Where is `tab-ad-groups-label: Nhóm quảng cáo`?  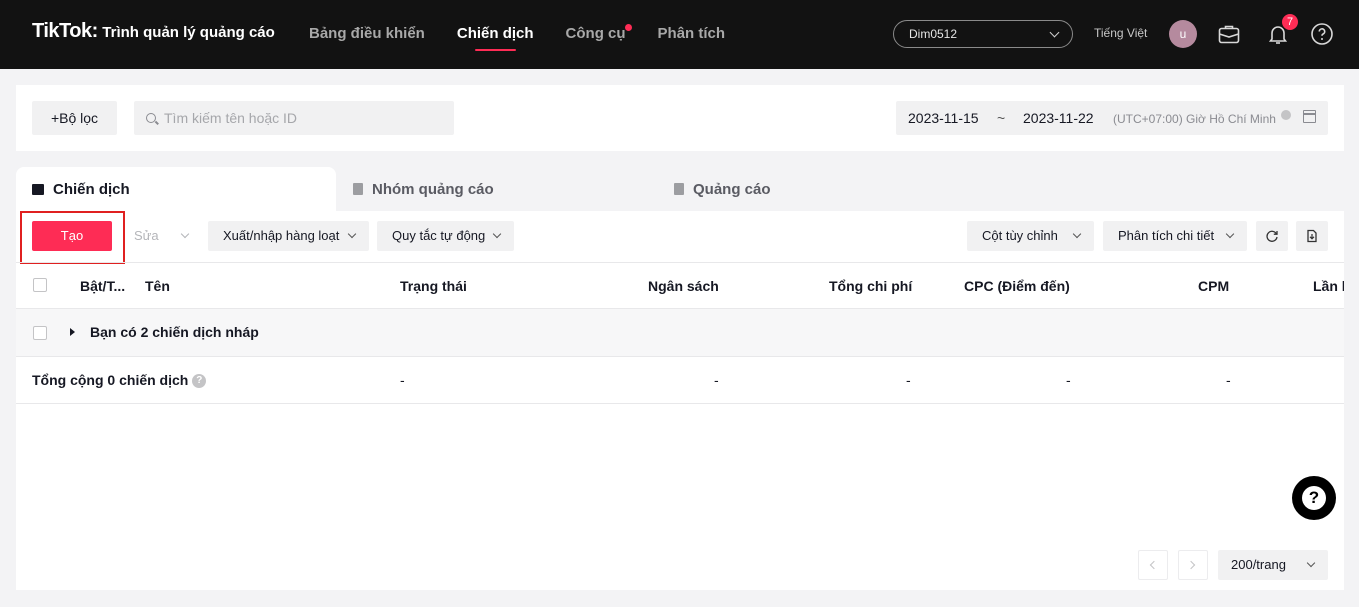 tab-ad-groups-label: Nhóm quảng cáo is located at coordinates (433, 189).